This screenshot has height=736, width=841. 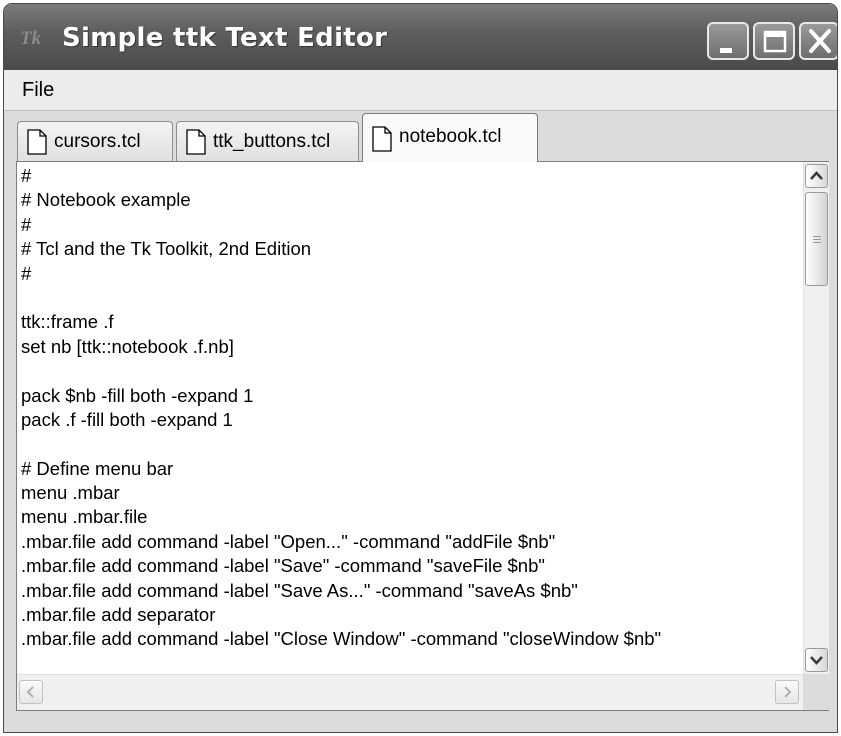 I want to click on code-line: pack $nb -fill both -expand 1, so click(x=137, y=395).